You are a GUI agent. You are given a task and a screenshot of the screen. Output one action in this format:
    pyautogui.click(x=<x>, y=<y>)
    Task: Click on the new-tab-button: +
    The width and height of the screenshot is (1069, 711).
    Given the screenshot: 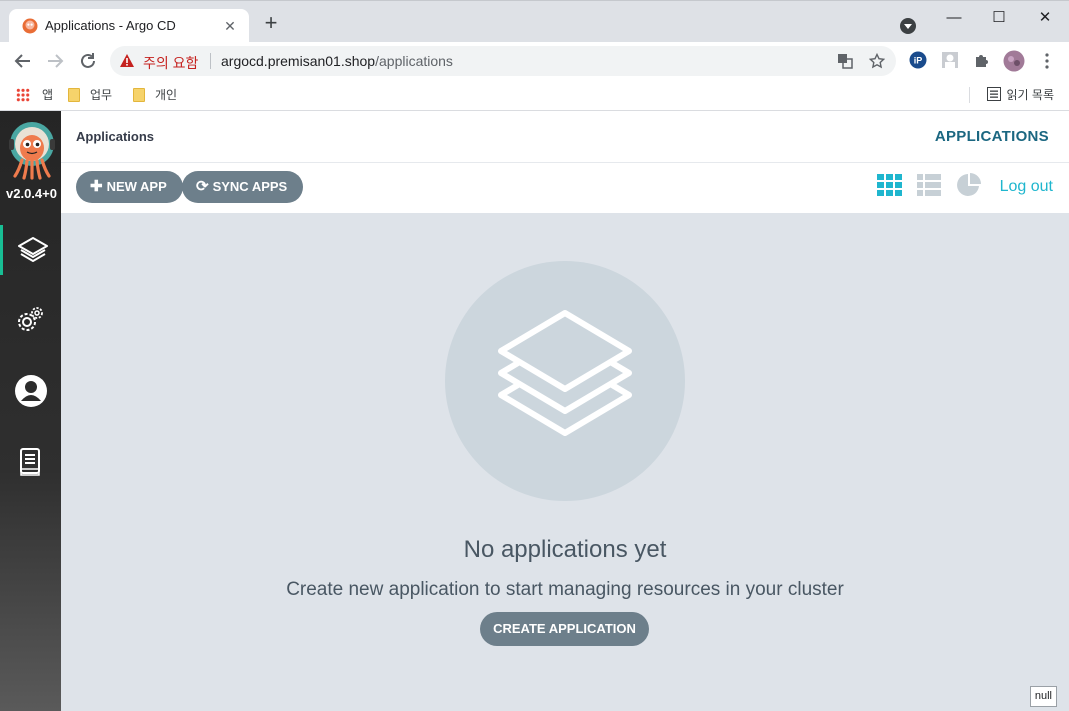 What is the action you would take?
    pyautogui.click(x=271, y=23)
    